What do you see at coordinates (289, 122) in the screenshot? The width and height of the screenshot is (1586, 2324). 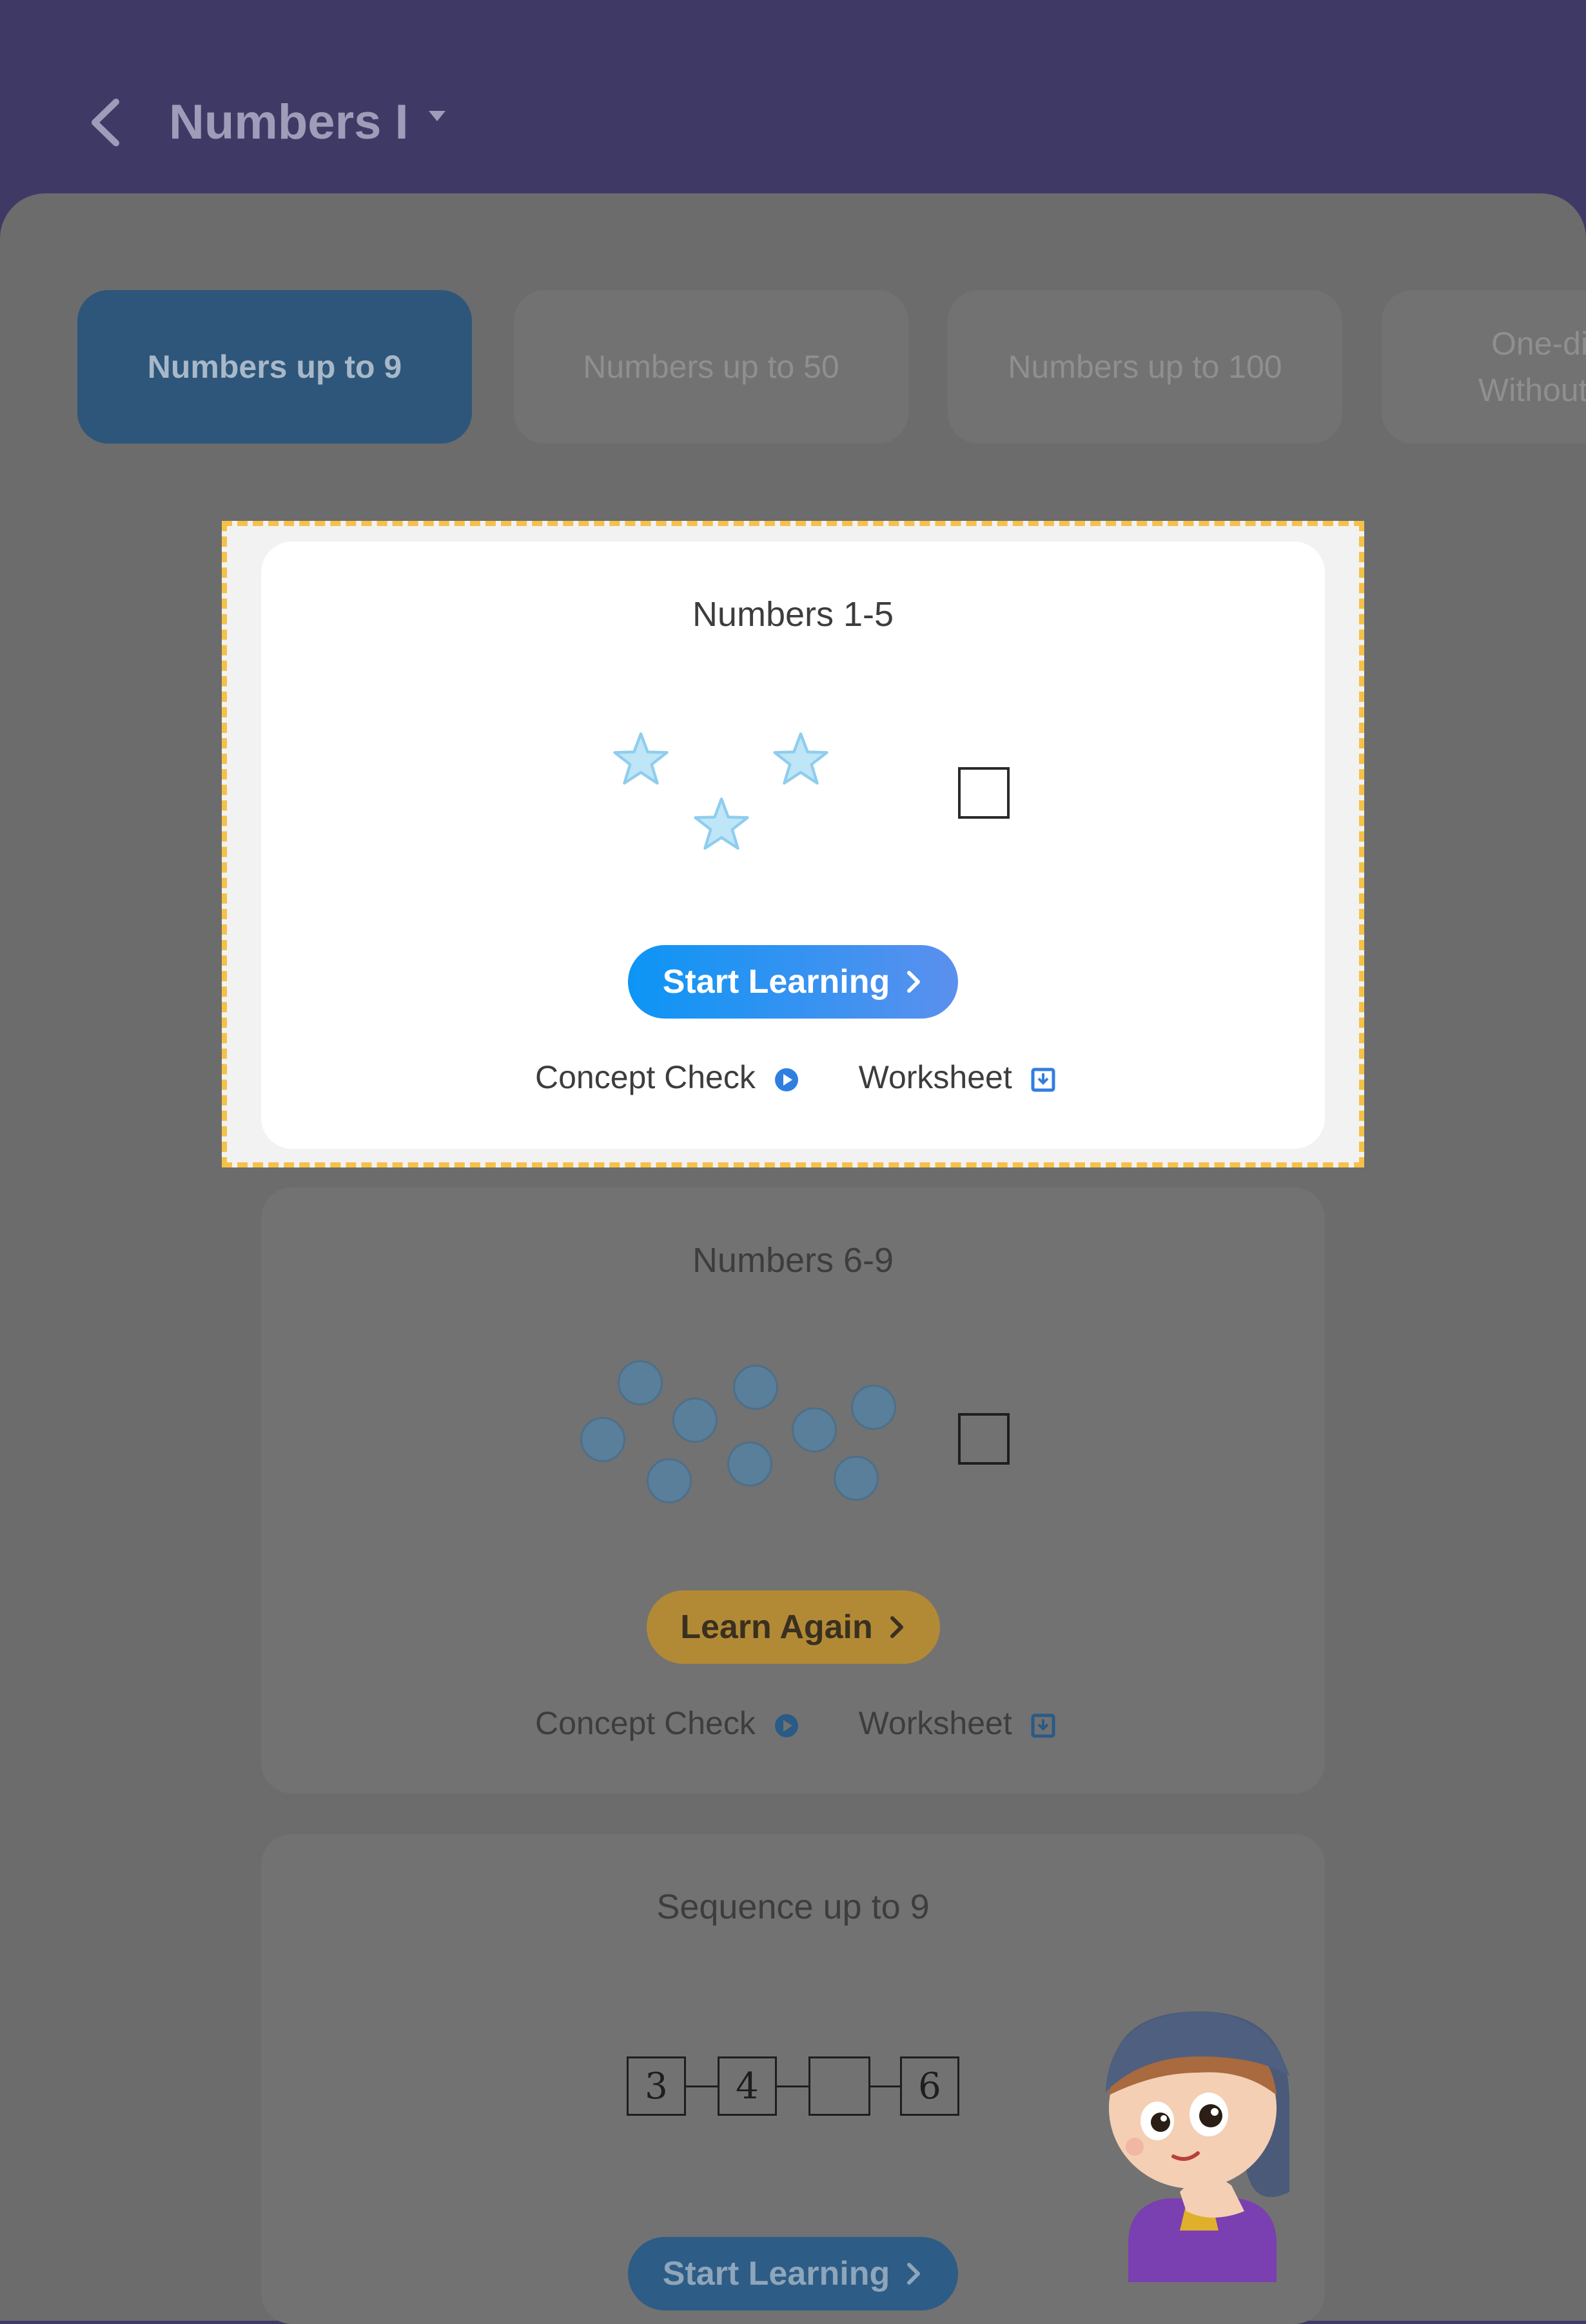 I see `unit-title: Numbers I` at bounding box center [289, 122].